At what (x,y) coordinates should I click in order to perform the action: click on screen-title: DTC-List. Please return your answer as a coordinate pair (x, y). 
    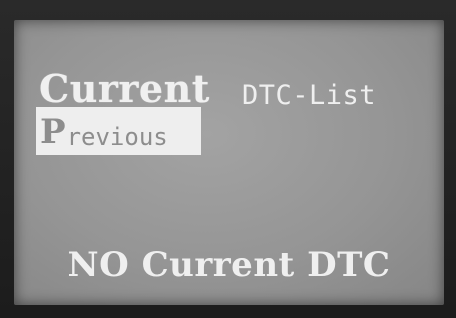
    Looking at the image, I should click on (309, 95).